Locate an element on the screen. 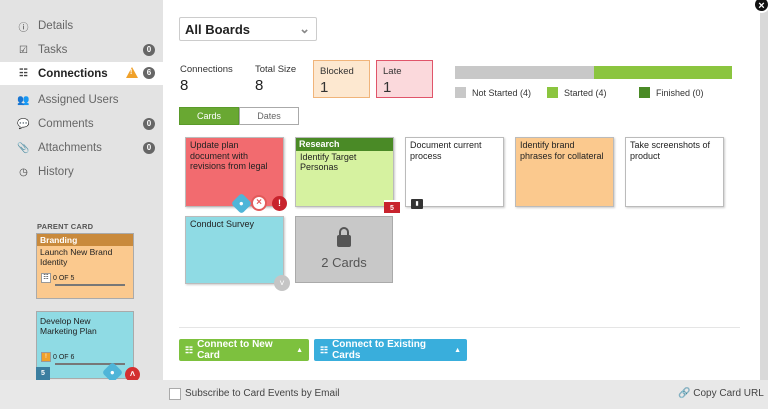  connected-card: Conduct Survey ˅ is located at coordinates (237, 253).